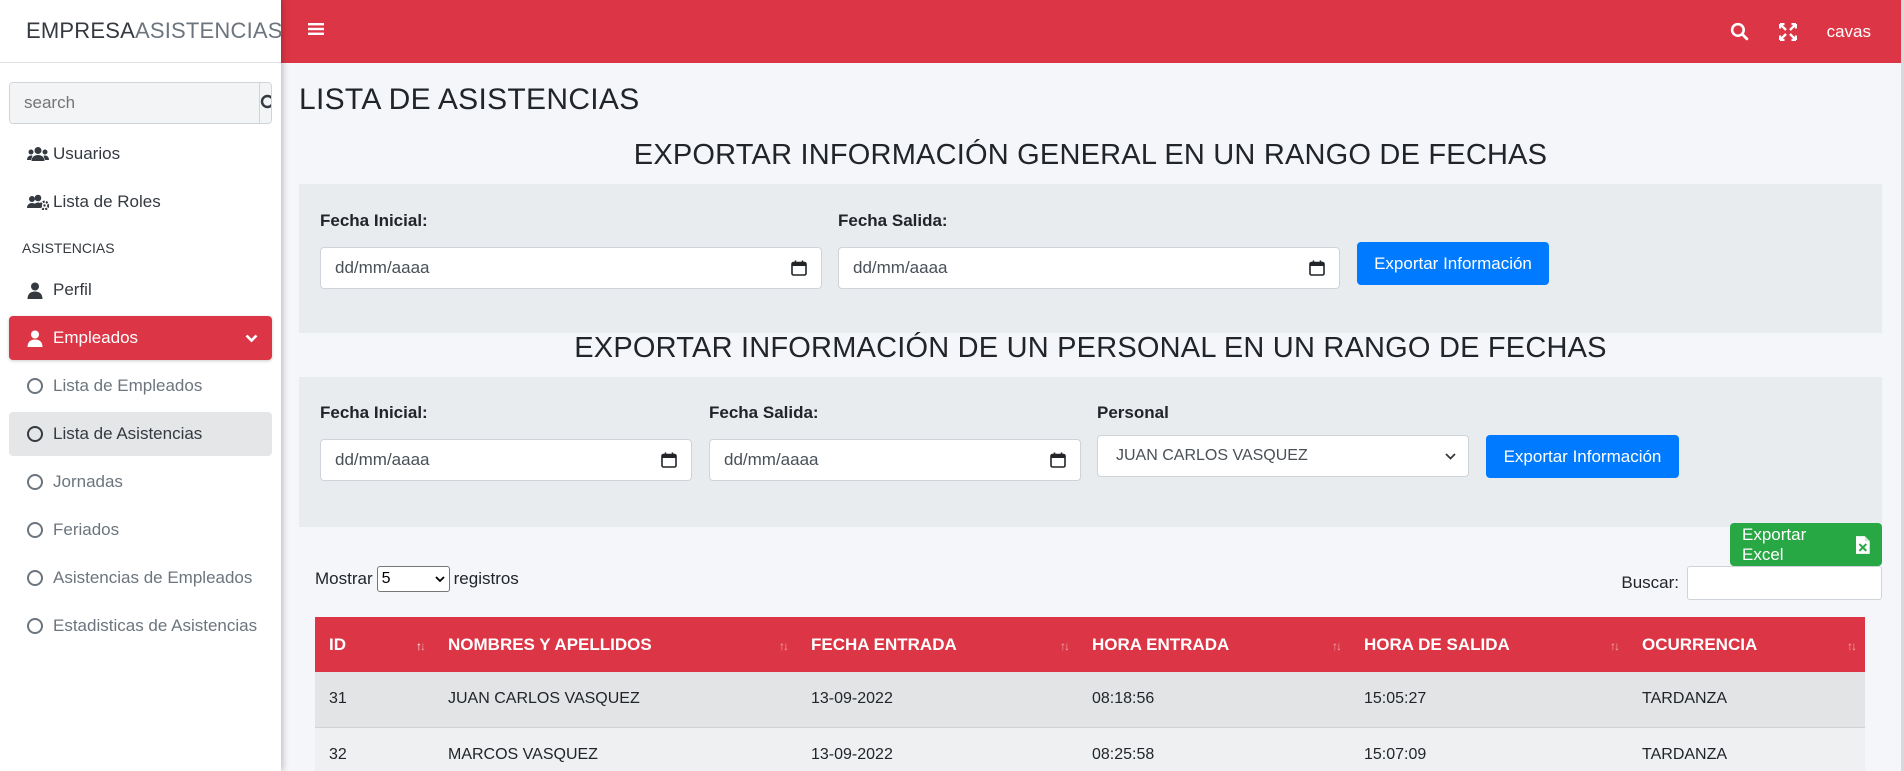 The height and width of the screenshot is (771, 1904). I want to click on brand: EMPRESAASISTENCIAS, so click(141, 31).